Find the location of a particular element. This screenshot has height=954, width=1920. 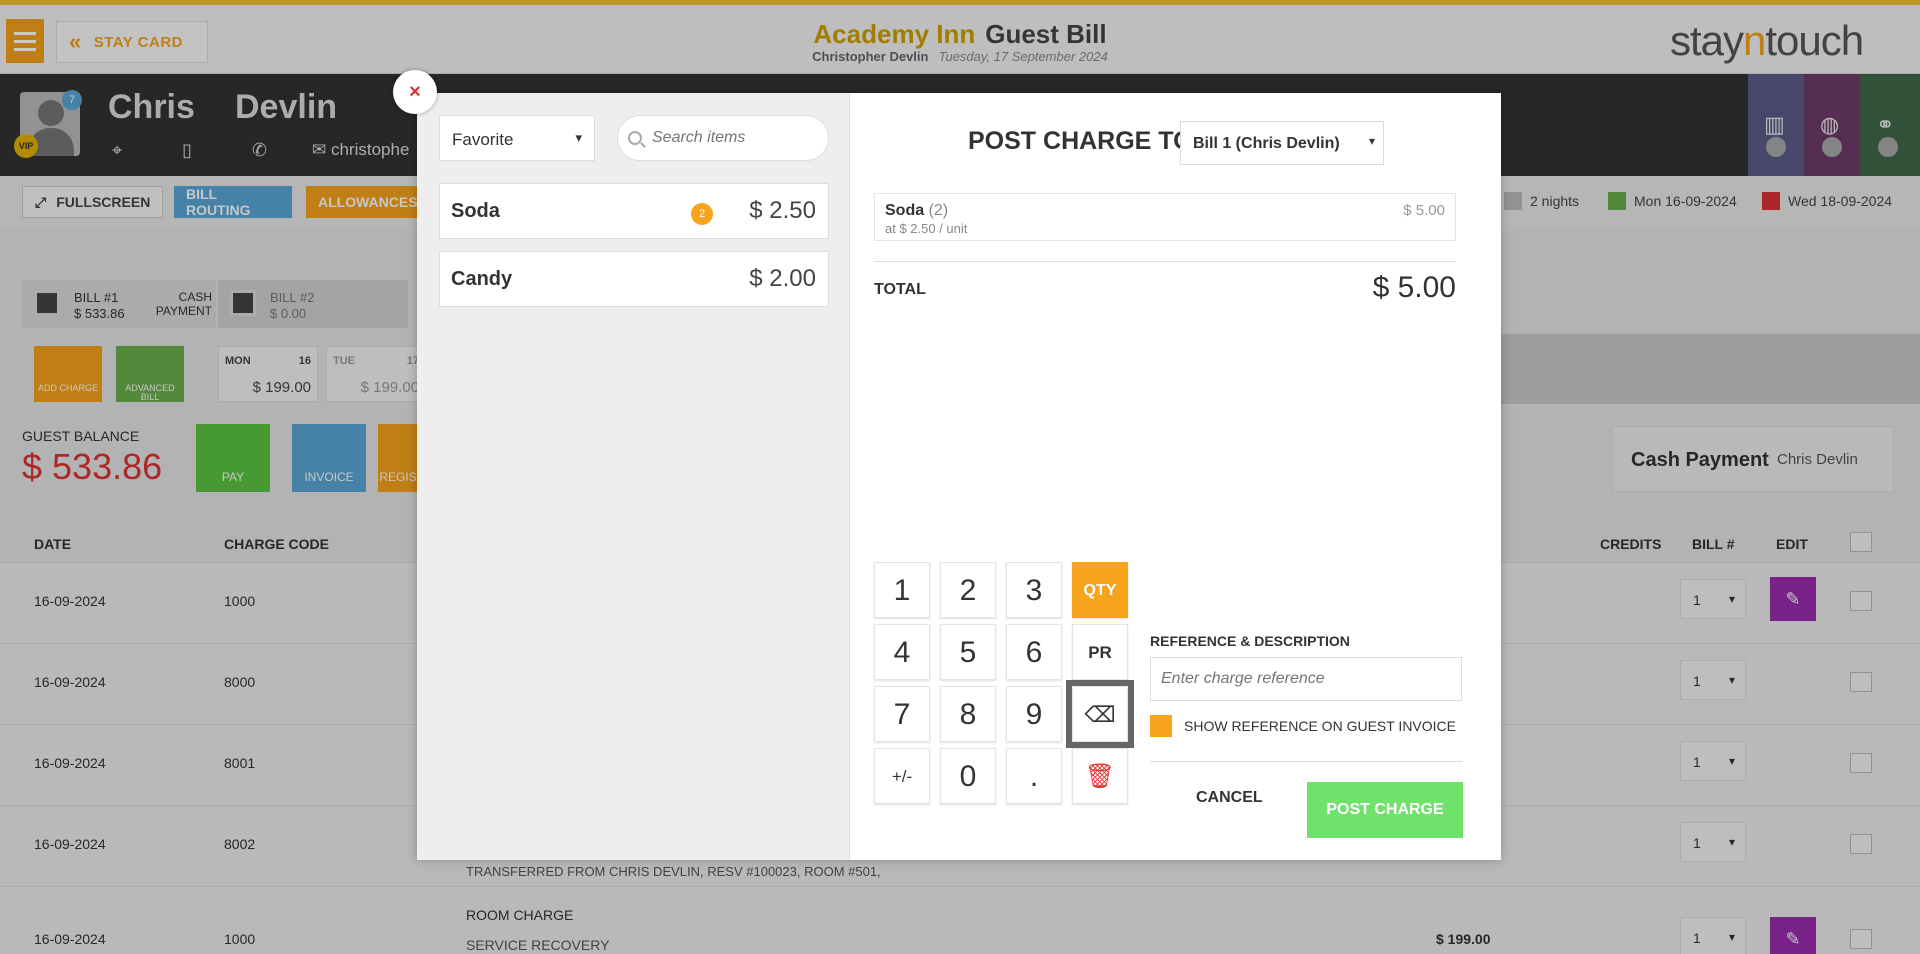

item-soda: Soda 2 $ 2.50 is located at coordinates (634, 211).